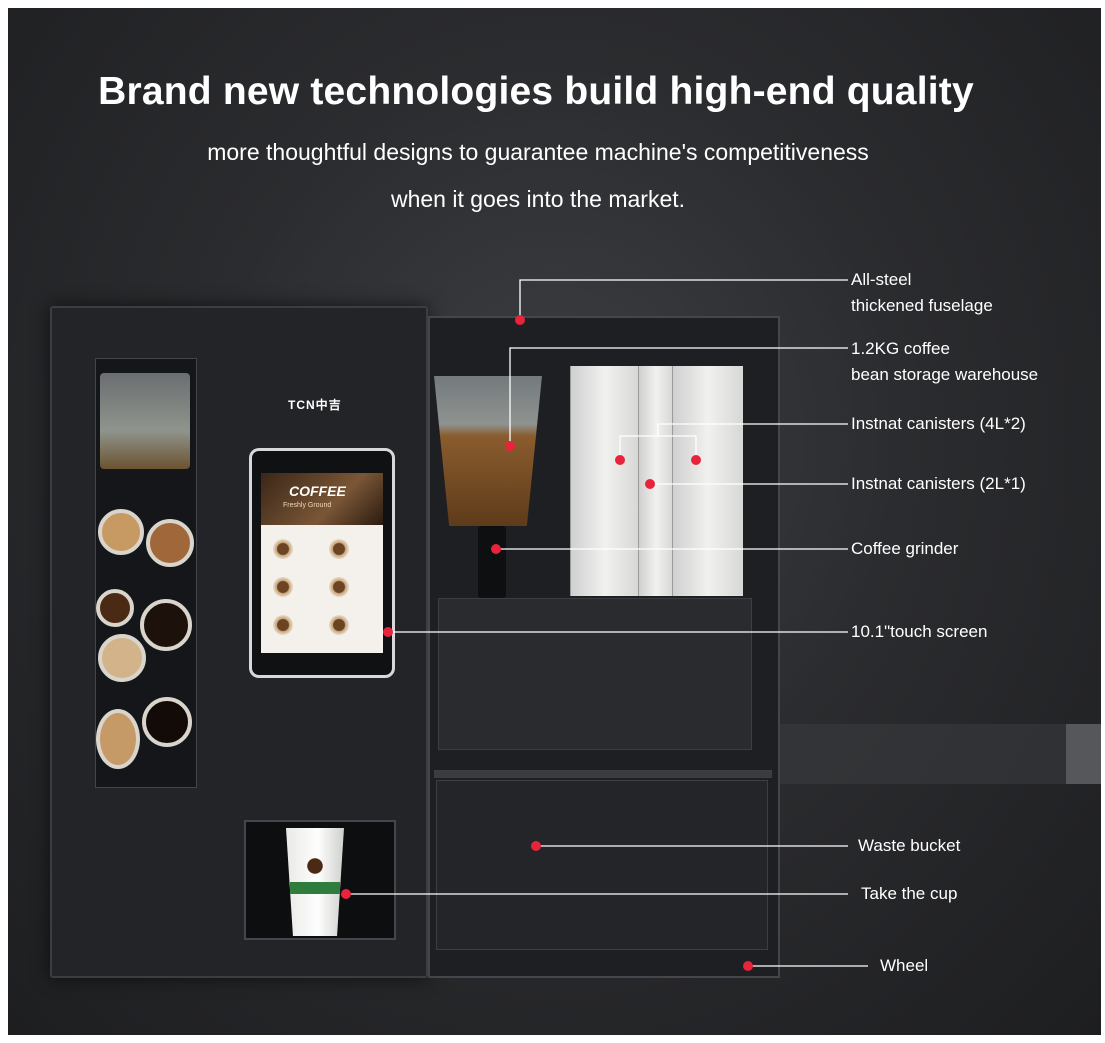 This screenshot has height=1043, width=1105. What do you see at coordinates (904, 965) in the screenshot?
I see `callout-wheel: Wheel` at bounding box center [904, 965].